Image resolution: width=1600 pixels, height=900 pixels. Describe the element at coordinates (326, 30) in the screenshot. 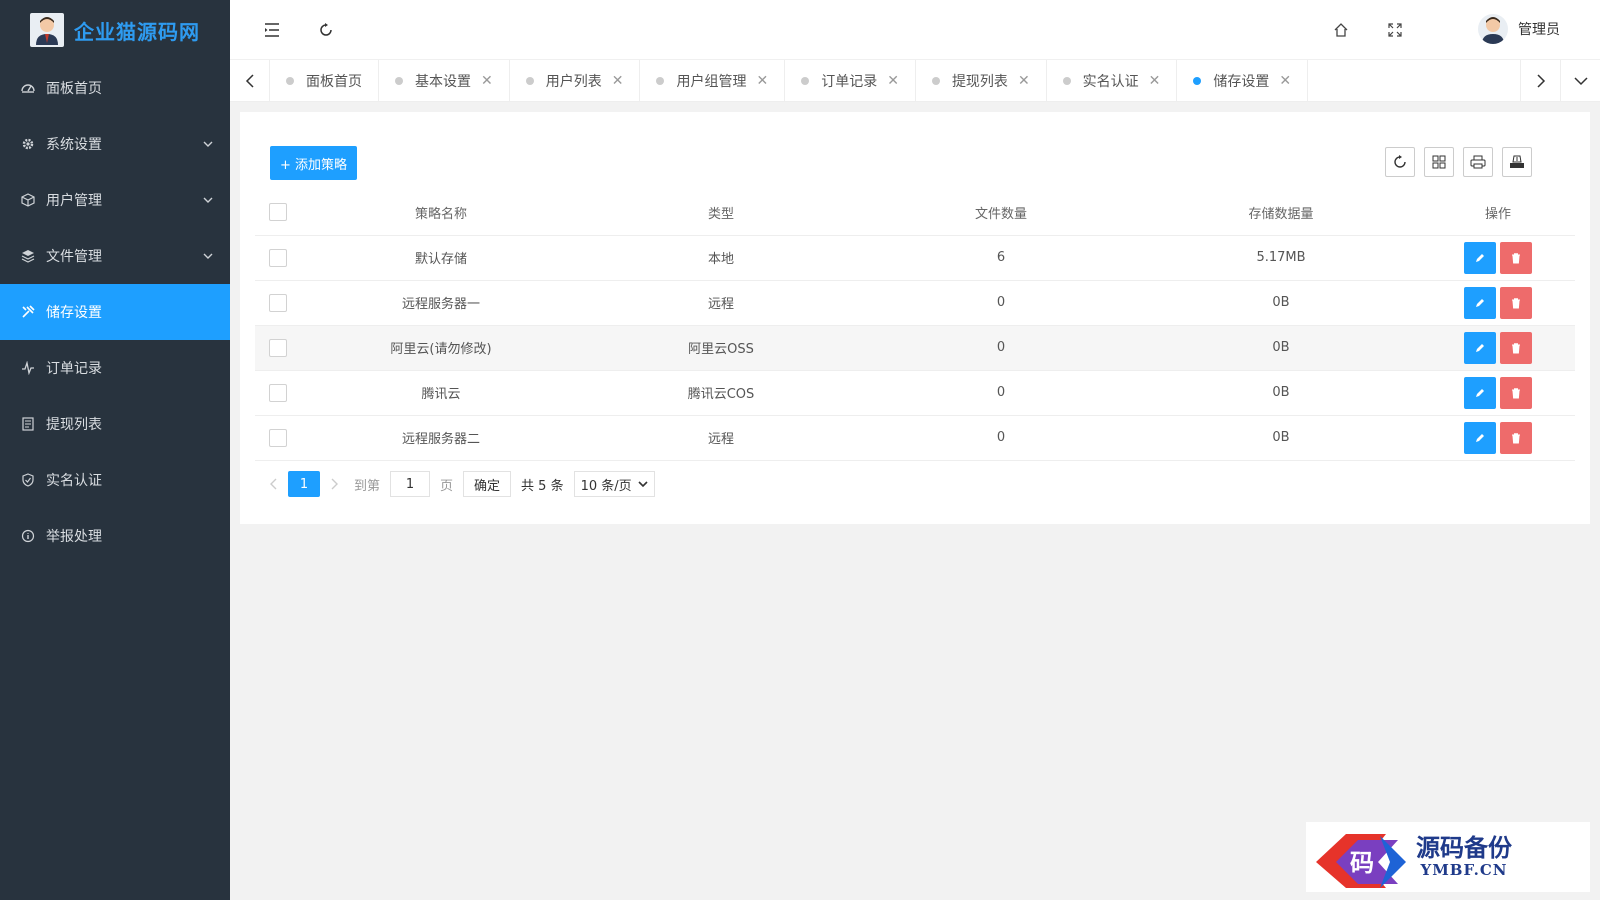

I see `refresh-icon` at that location.